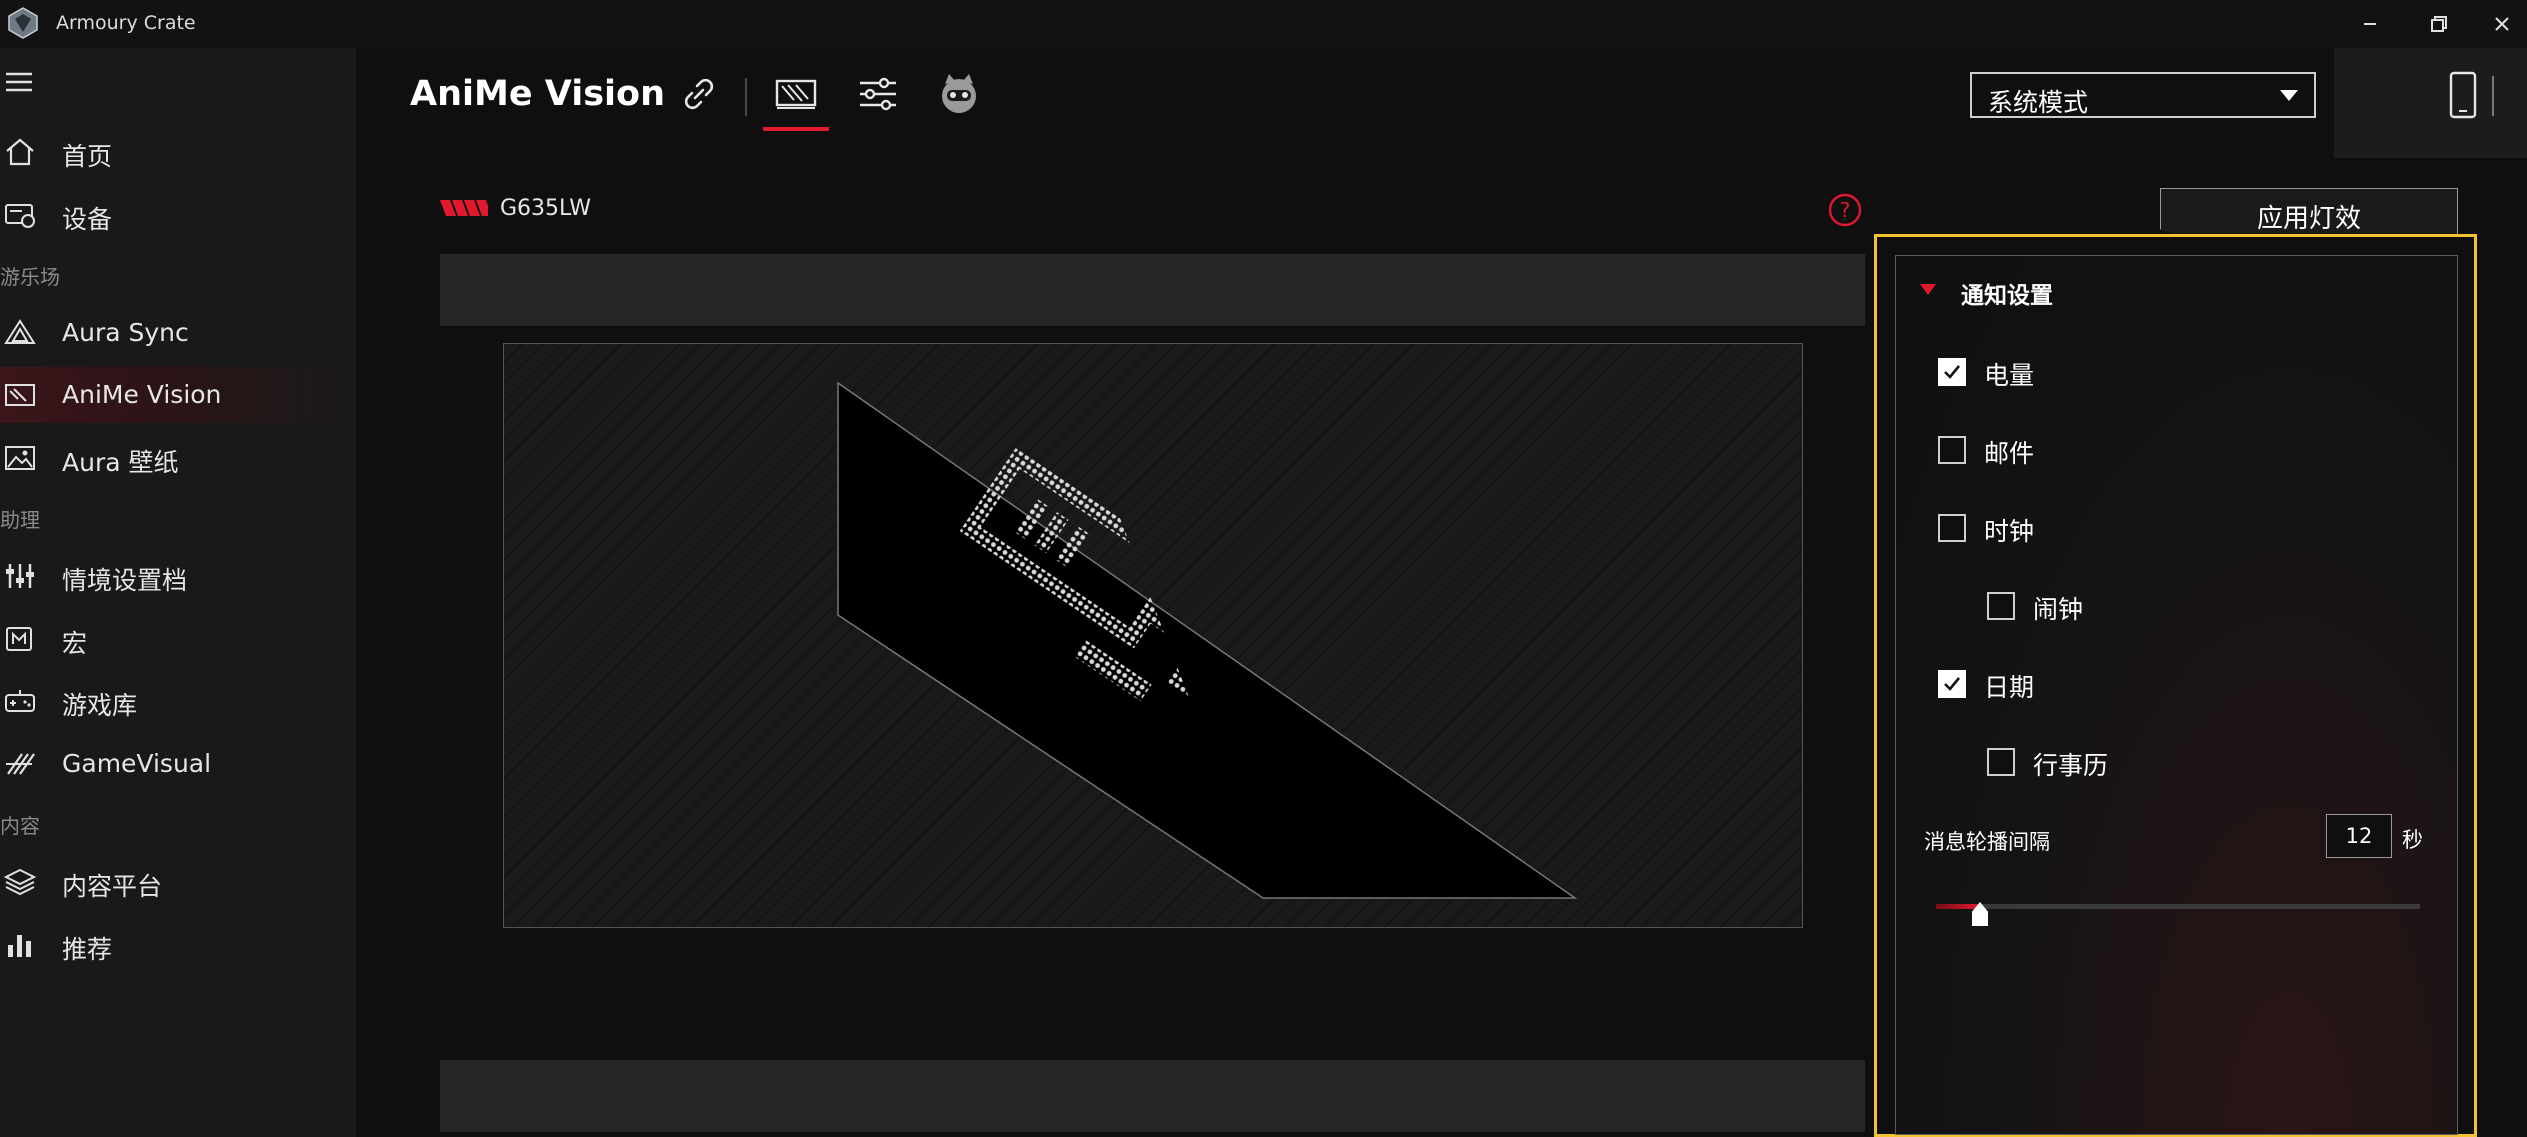 The width and height of the screenshot is (2527, 1137). I want to click on anime-vision-icon, so click(20, 395).